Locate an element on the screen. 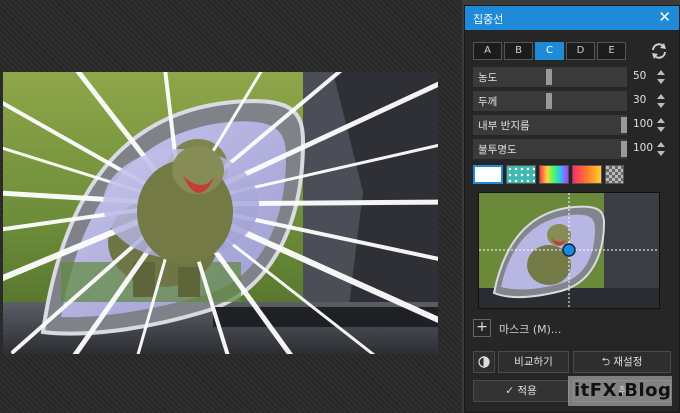 This screenshot has height=413, width=680. close-icon: ✕ is located at coordinates (664, 17).